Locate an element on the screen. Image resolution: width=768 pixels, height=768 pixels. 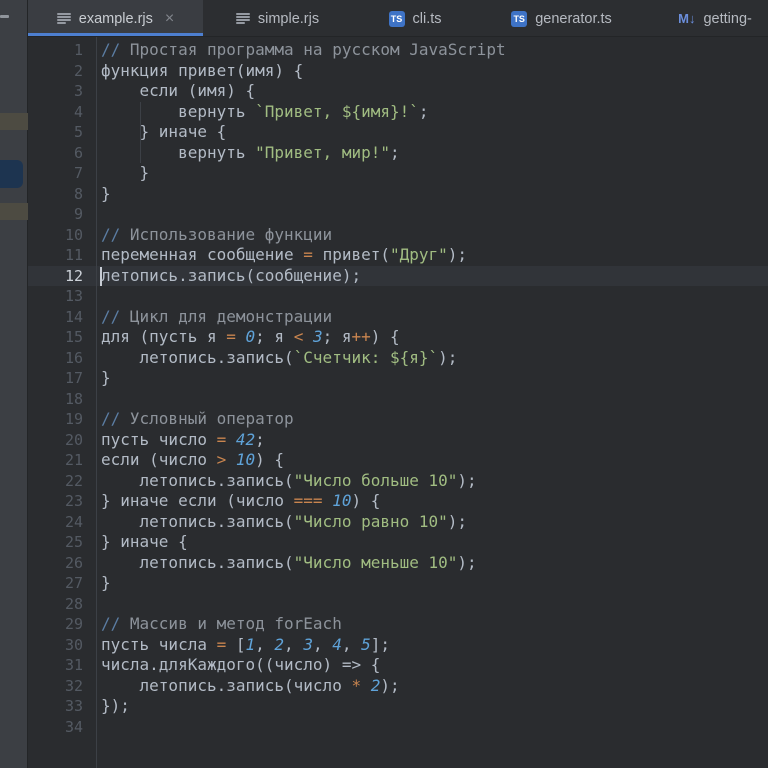
indent-guide is located at coordinates (140, 132).